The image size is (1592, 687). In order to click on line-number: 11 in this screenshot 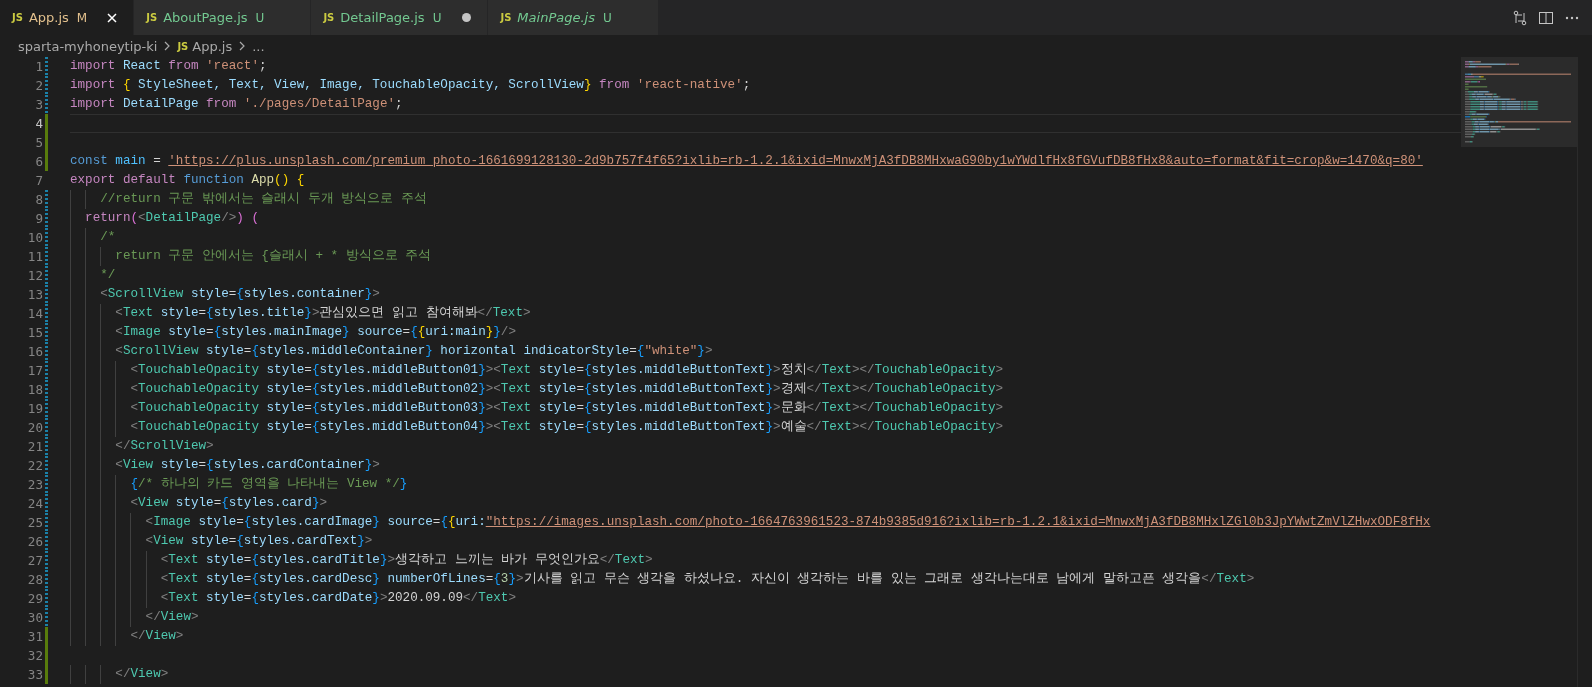, I will do `click(34, 256)`.